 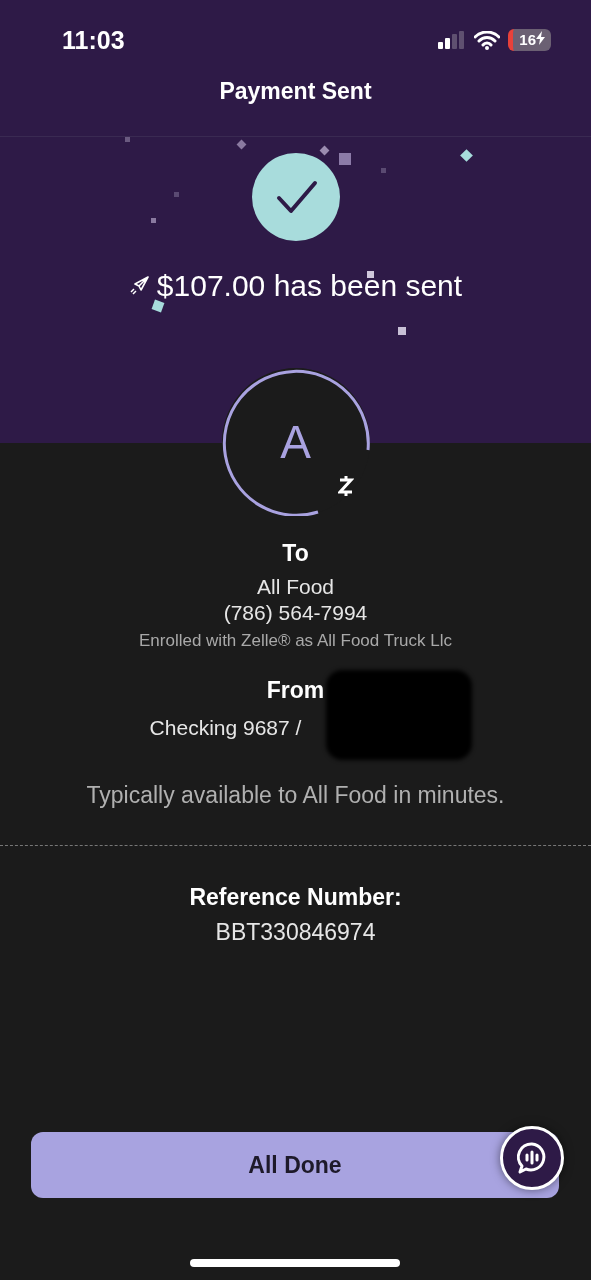 What do you see at coordinates (295, 91) in the screenshot?
I see `page-title: Payment Sent` at bounding box center [295, 91].